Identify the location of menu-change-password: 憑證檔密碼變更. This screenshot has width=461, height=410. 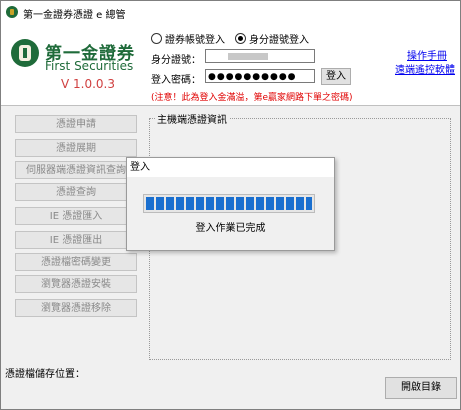
(76, 262).